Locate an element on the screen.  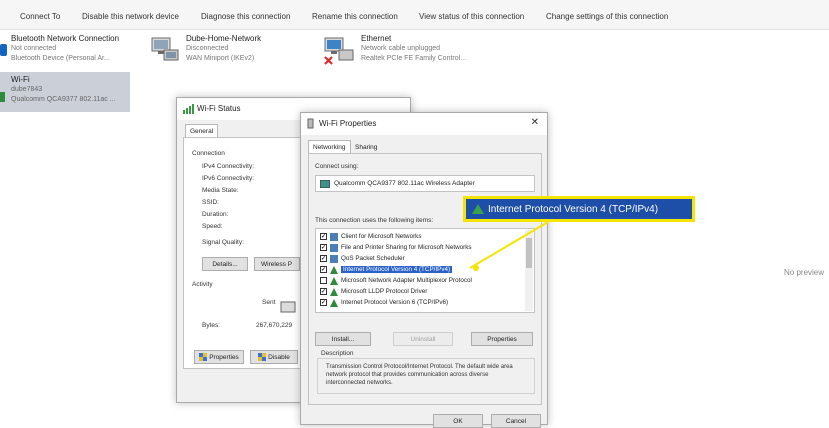
callout-connector is located at coordinates (509, 246).